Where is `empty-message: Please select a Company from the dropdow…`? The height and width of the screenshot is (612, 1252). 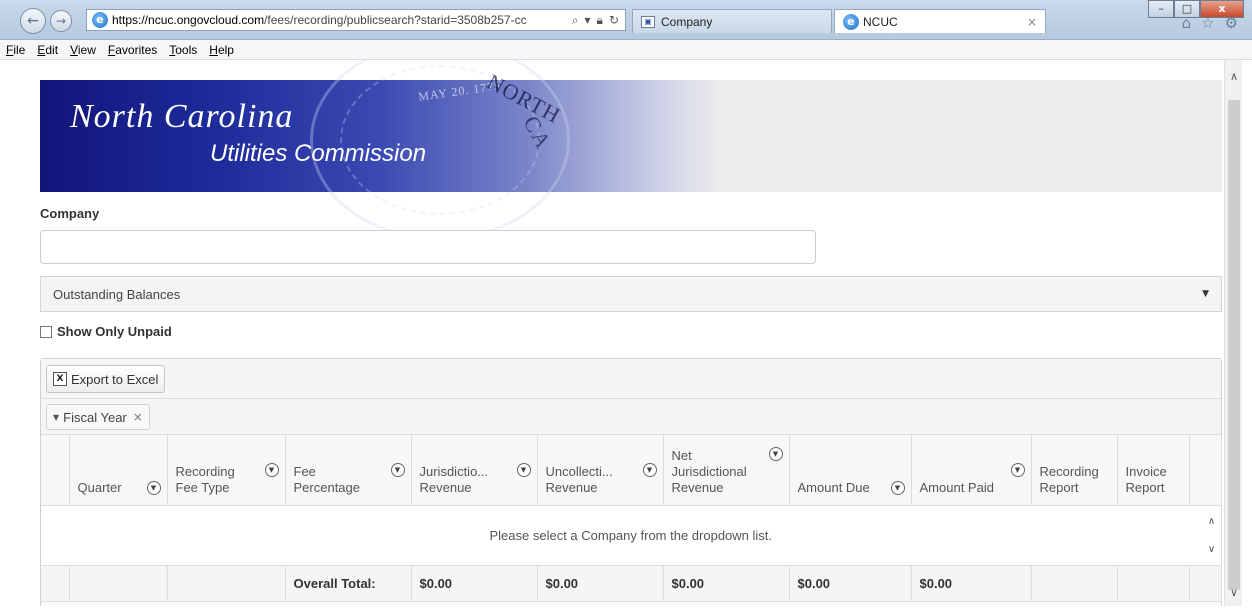
empty-message: Please select a Company from the dropdow… is located at coordinates (631, 535).